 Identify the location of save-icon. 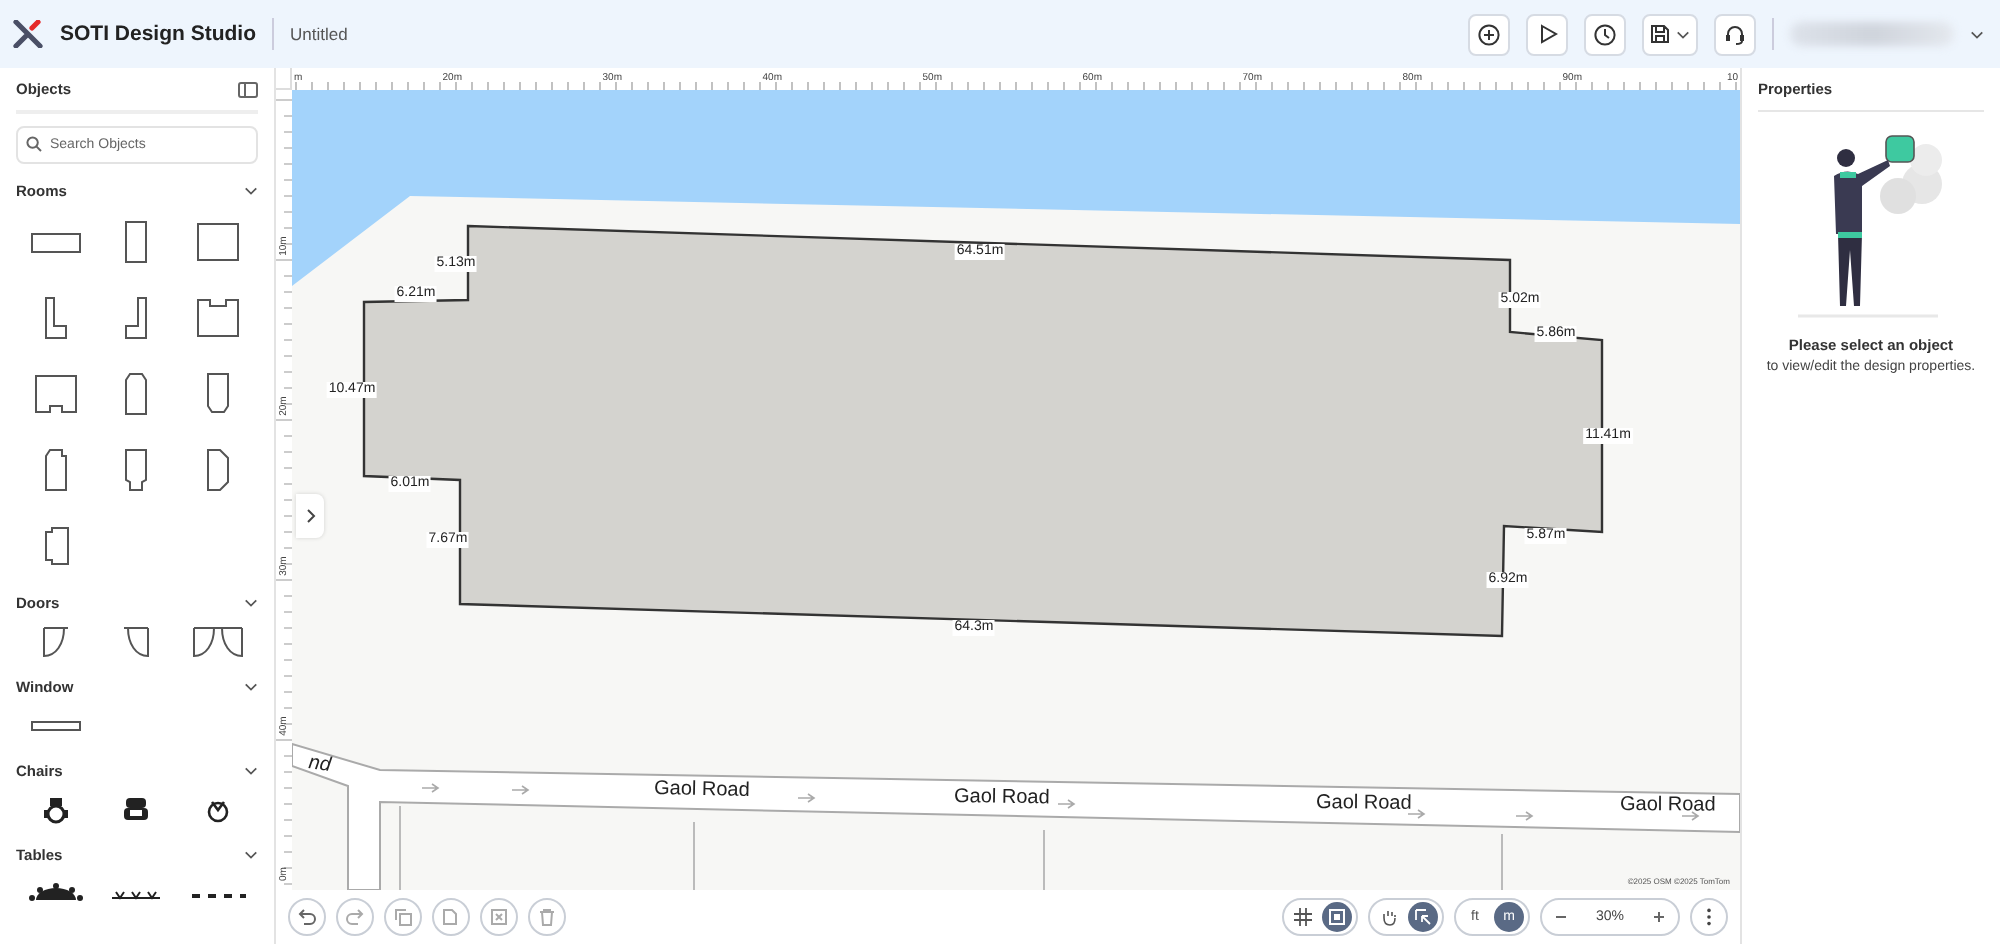
(1660, 34).